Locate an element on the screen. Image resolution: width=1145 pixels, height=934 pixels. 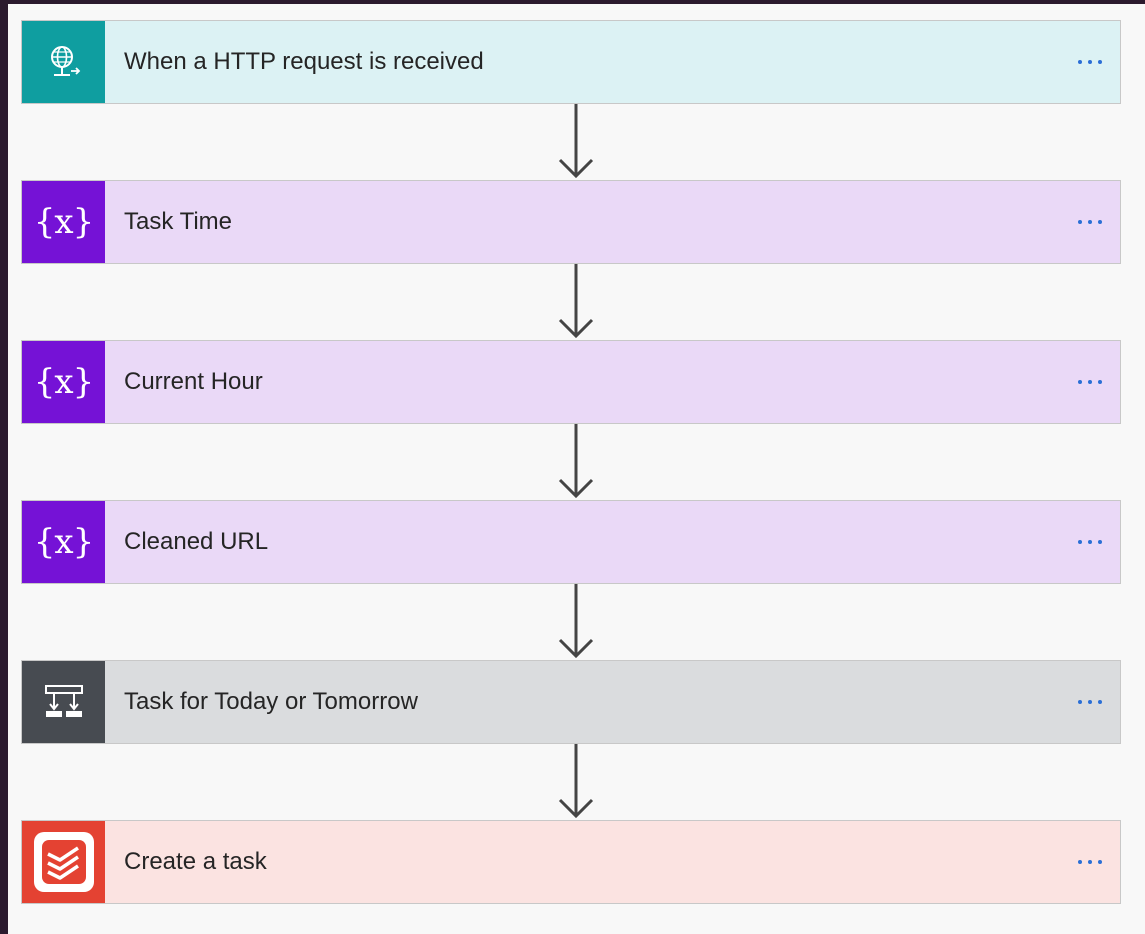
step-http-trigger: When a HTTP request is received is located at coordinates (571, 62).